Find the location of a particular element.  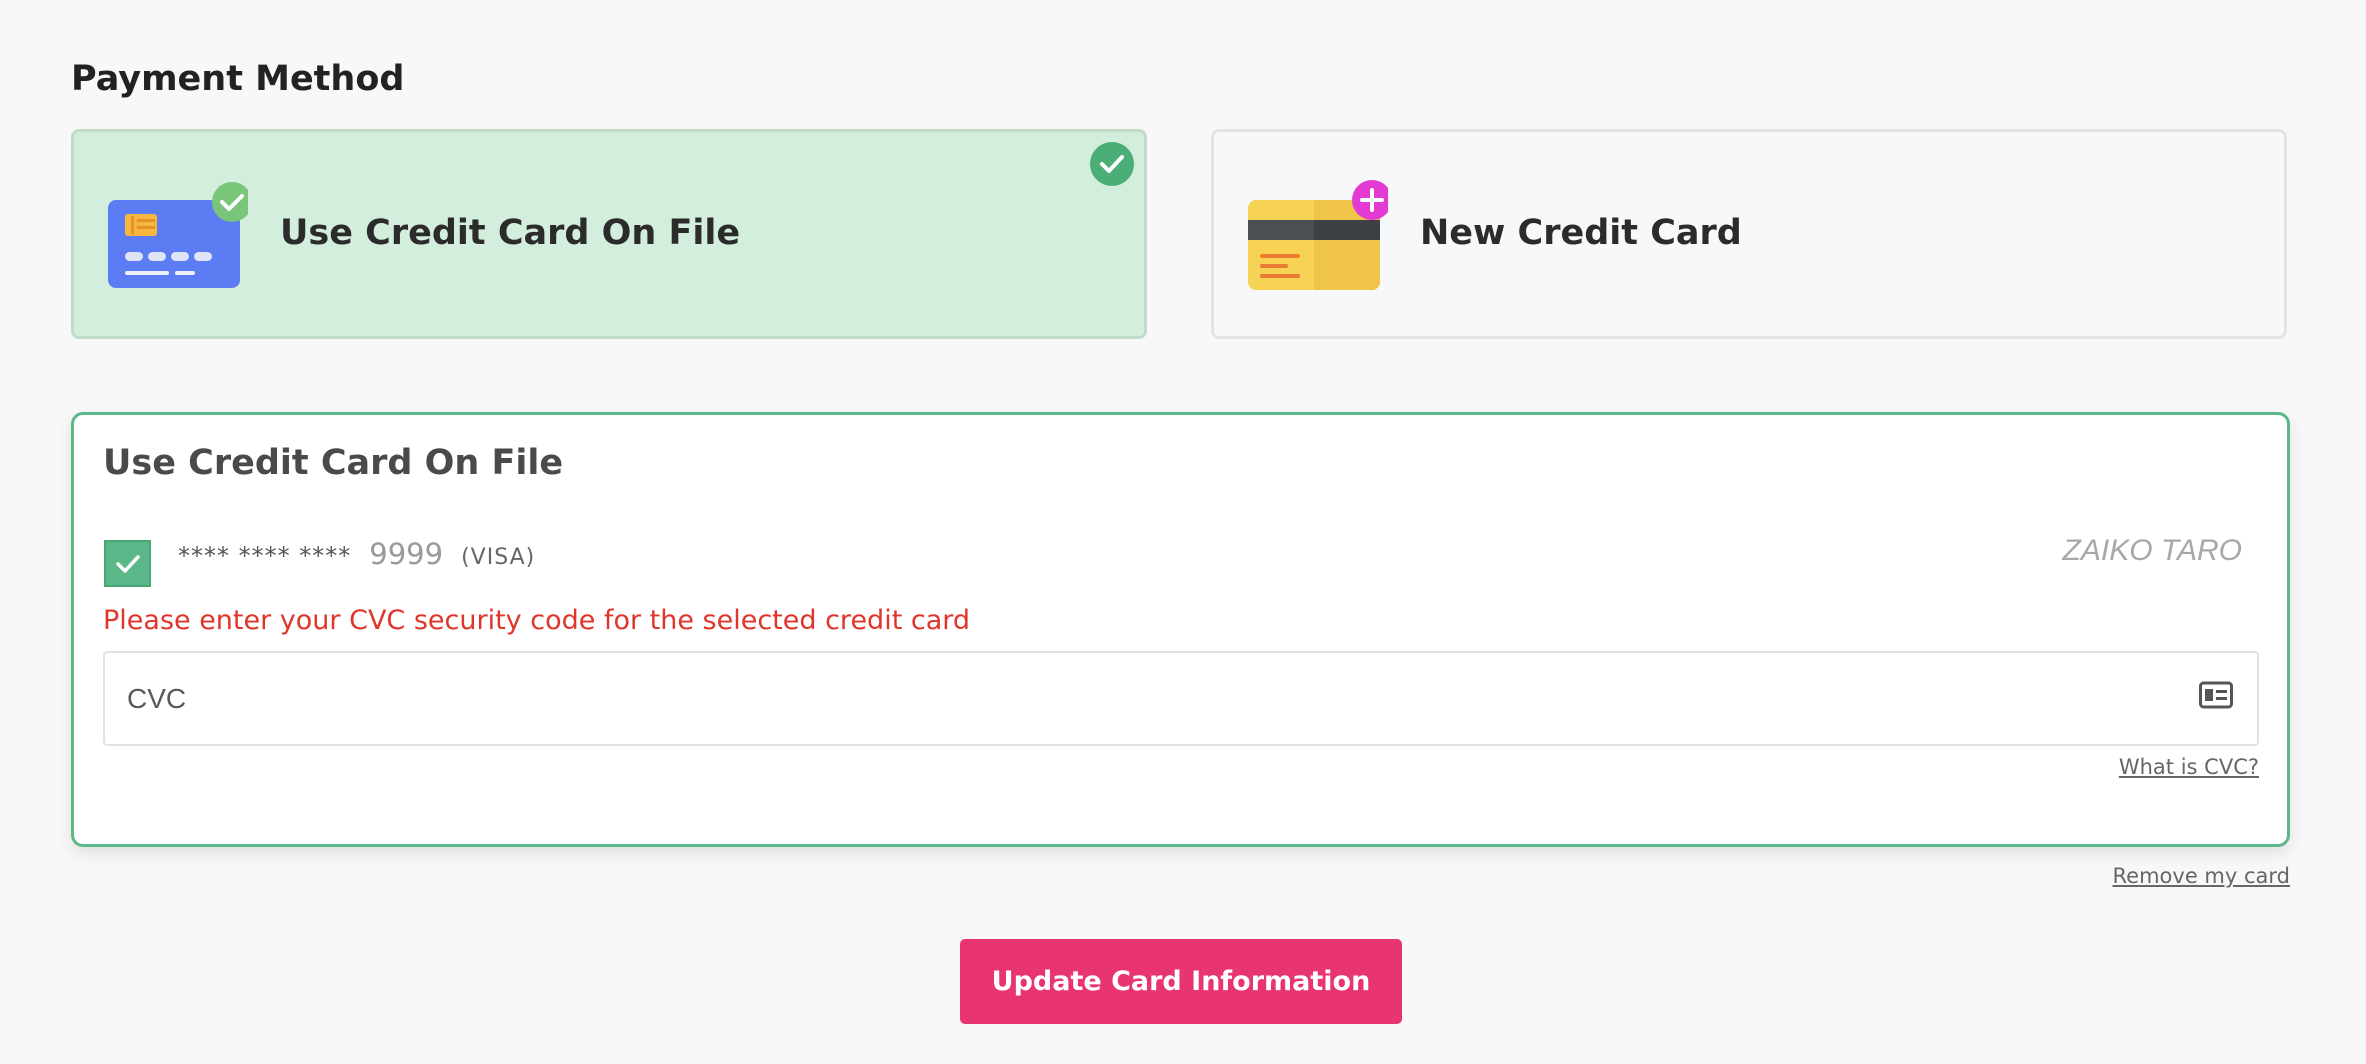

card-number: **** **** **** 9999 (VISA) is located at coordinates (356, 554).